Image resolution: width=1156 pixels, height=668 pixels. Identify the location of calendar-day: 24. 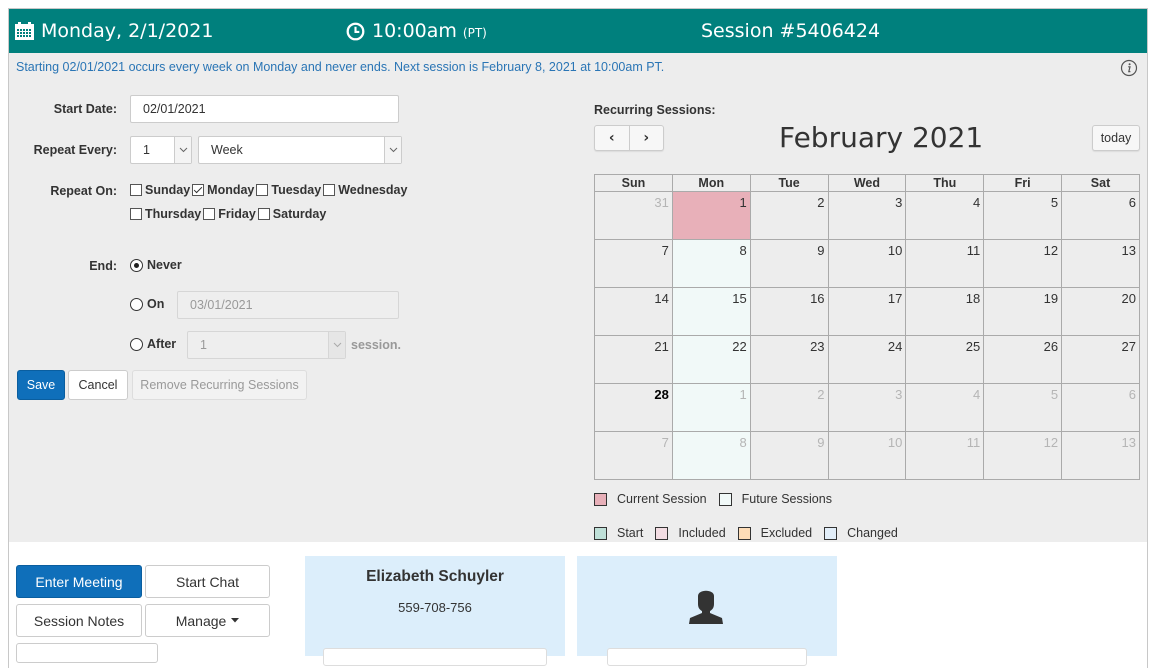
(867, 359).